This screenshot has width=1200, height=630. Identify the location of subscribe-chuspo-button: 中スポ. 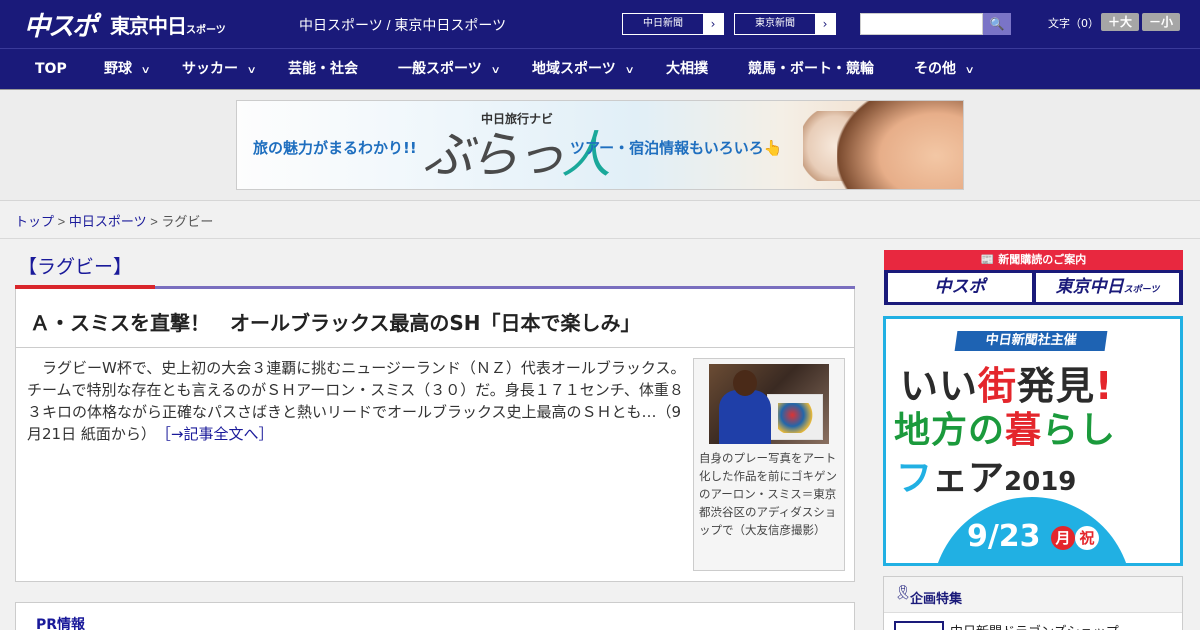
(960, 287).